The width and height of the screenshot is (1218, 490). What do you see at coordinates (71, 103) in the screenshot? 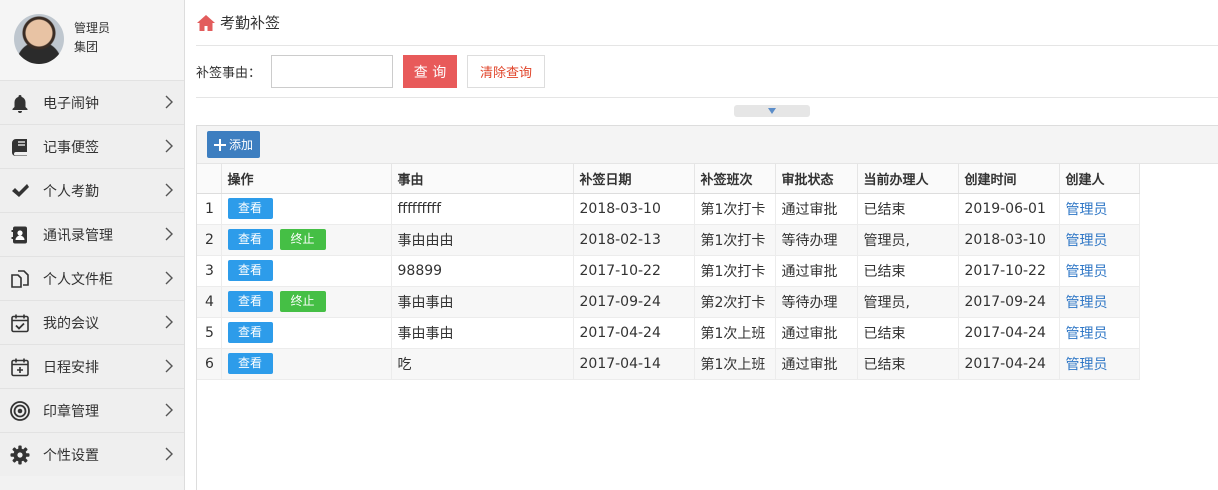
I see `sidebar-item-label: 电子闹钟` at bounding box center [71, 103].